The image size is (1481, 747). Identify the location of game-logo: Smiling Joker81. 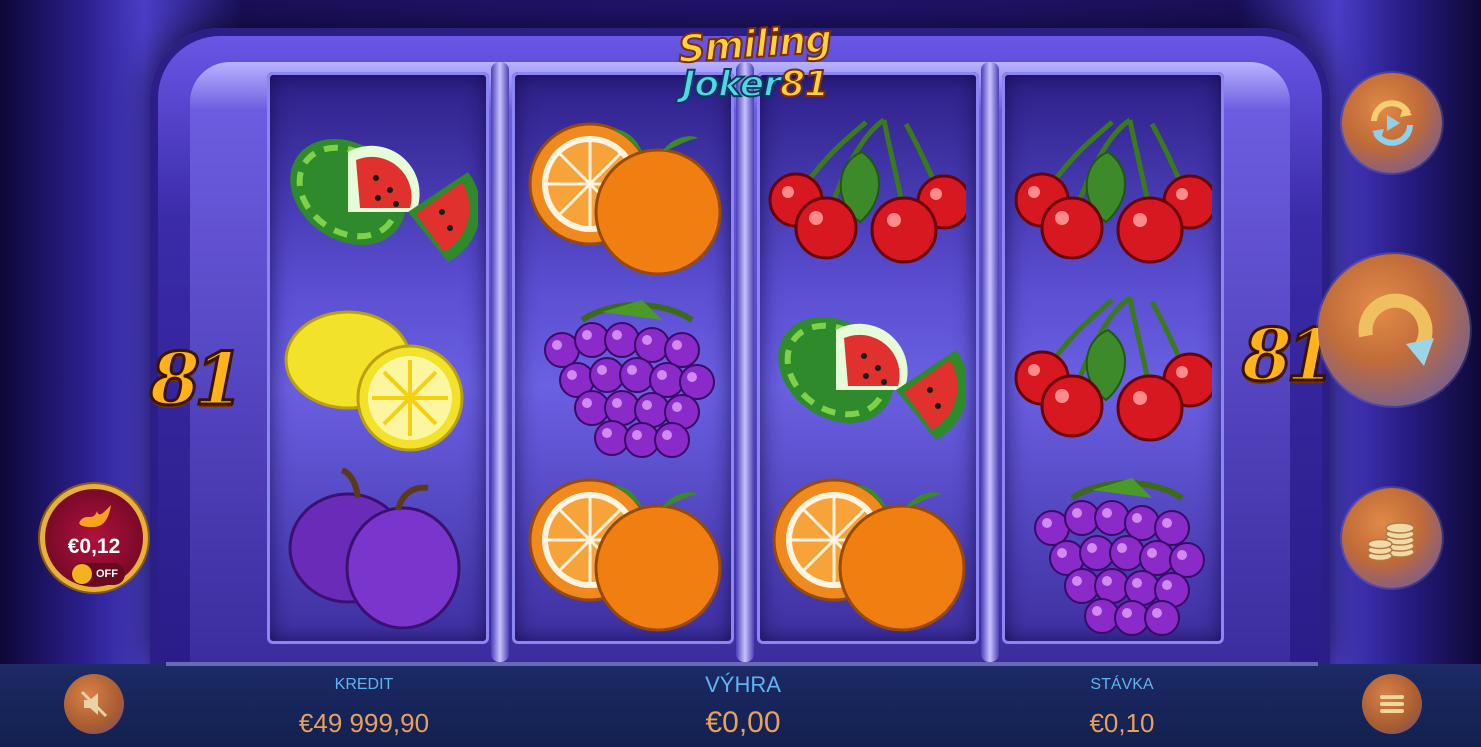
(751, 63).